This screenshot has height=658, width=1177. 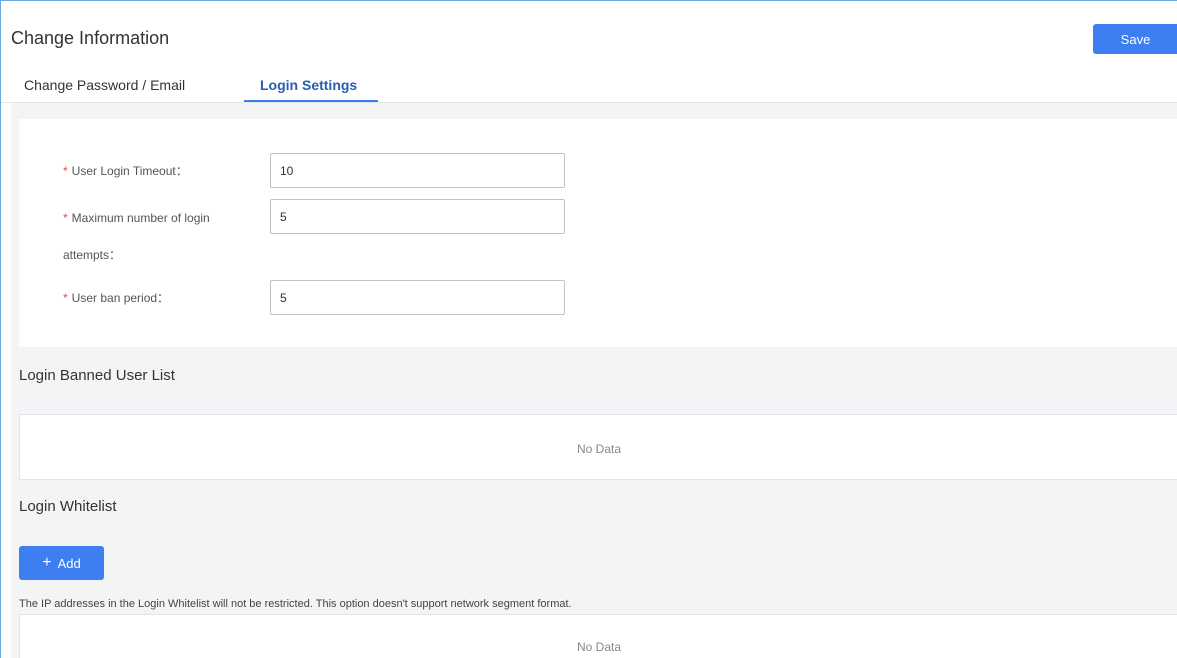 What do you see at coordinates (417, 170) in the screenshot?
I see `user-login-timeout-input` at bounding box center [417, 170].